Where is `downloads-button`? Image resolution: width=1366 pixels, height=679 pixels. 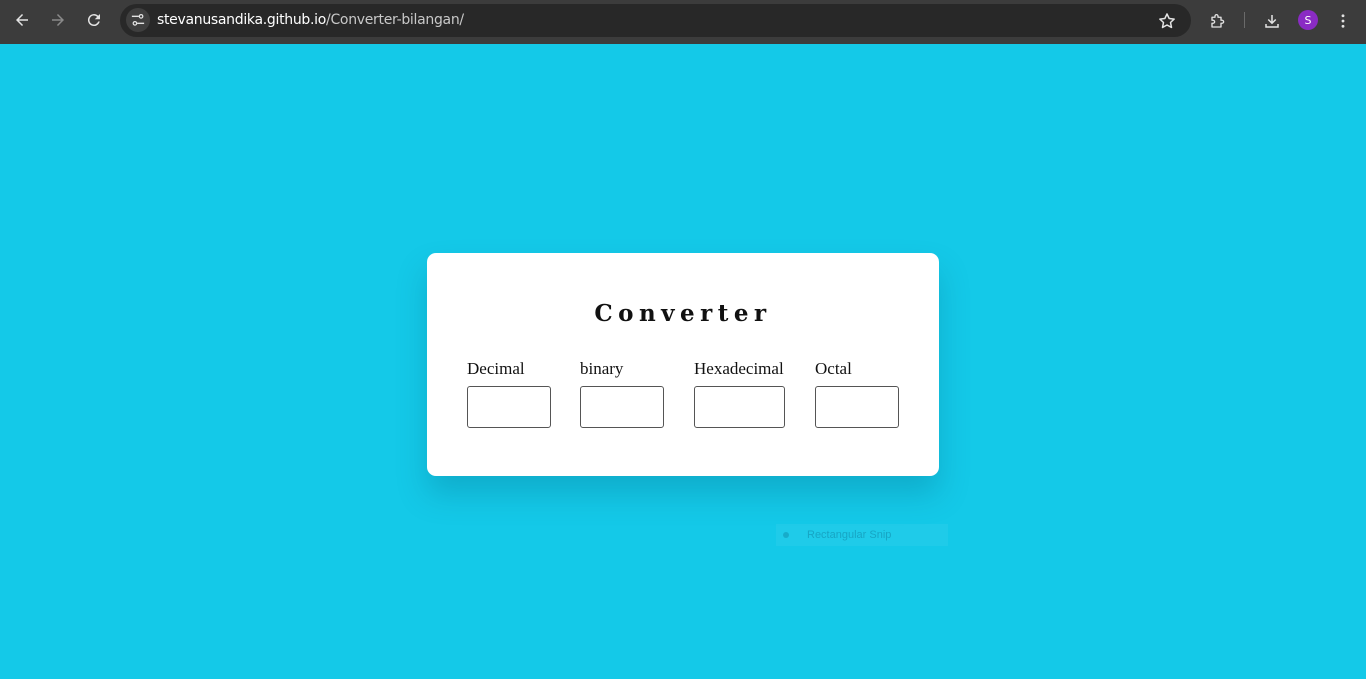
downloads-button is located at coordinates (1272, 21).